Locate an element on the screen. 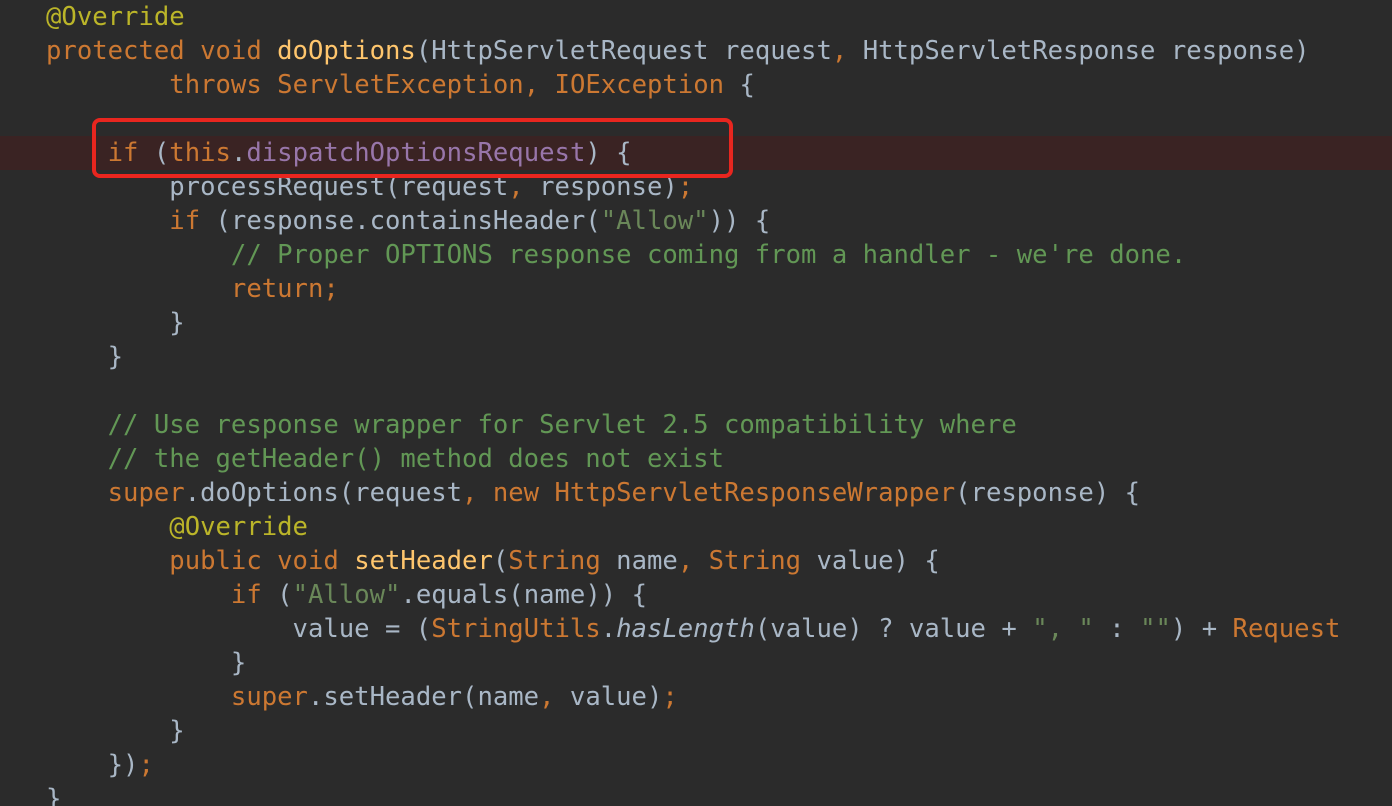 Image resolution: width=1392 pixels, height=806 pixels. code-token: protected void is located at coordinates (162, 51).